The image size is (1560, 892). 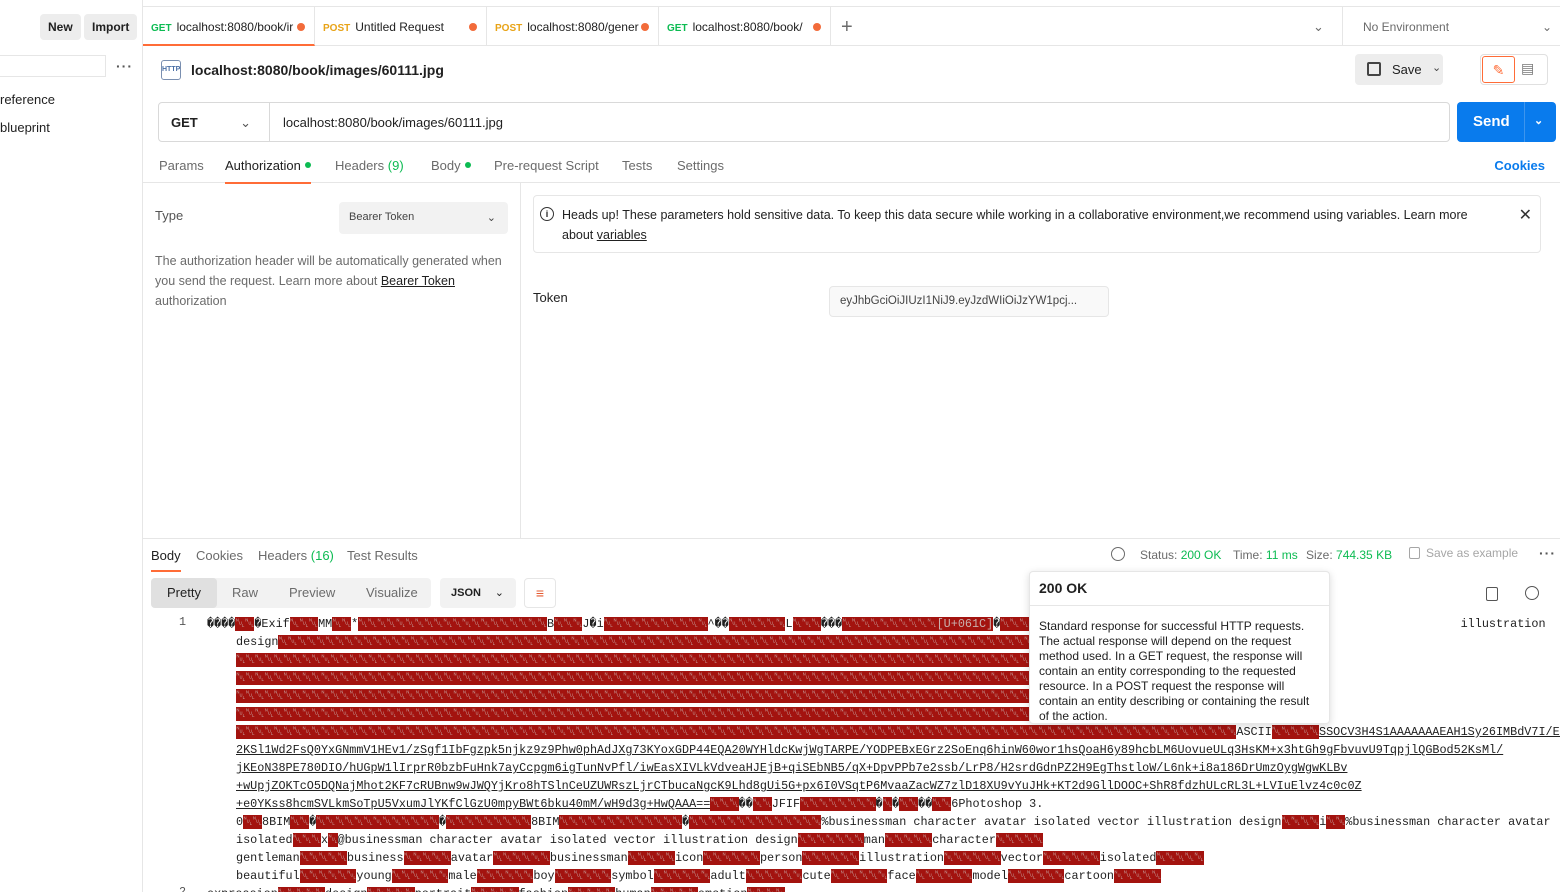 What do you see at coordinates (191, 301) in the screenshot?
I see `auth-desc-text-end: authorization` at bounding box center [191, 301].